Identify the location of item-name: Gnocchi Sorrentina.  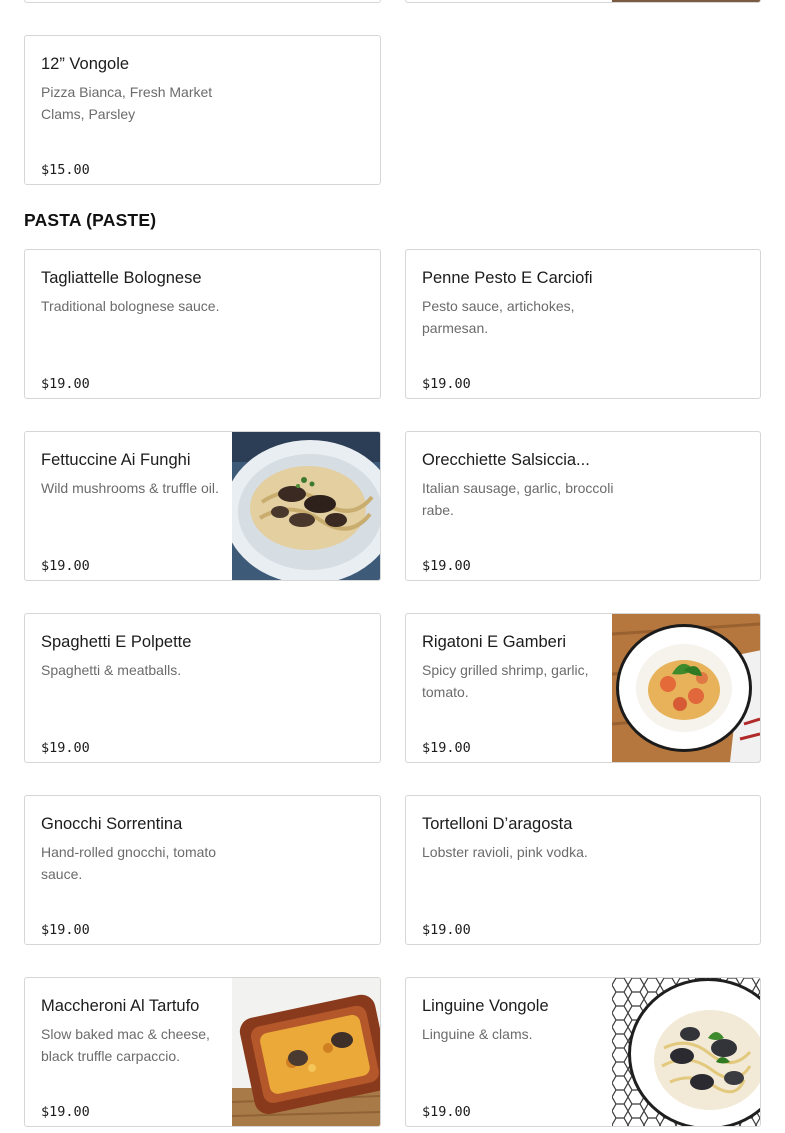
(112, 824).